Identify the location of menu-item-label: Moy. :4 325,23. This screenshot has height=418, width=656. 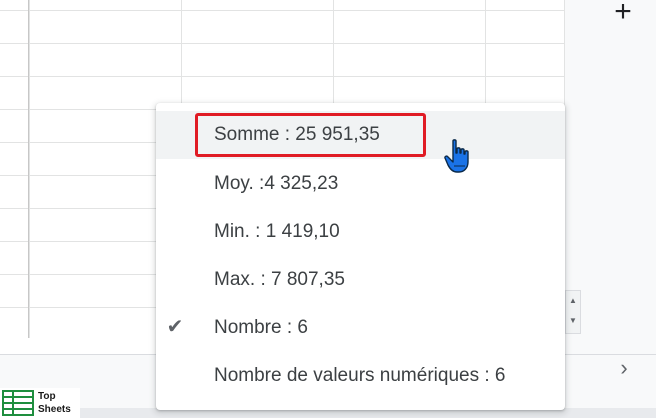
(276, 183).